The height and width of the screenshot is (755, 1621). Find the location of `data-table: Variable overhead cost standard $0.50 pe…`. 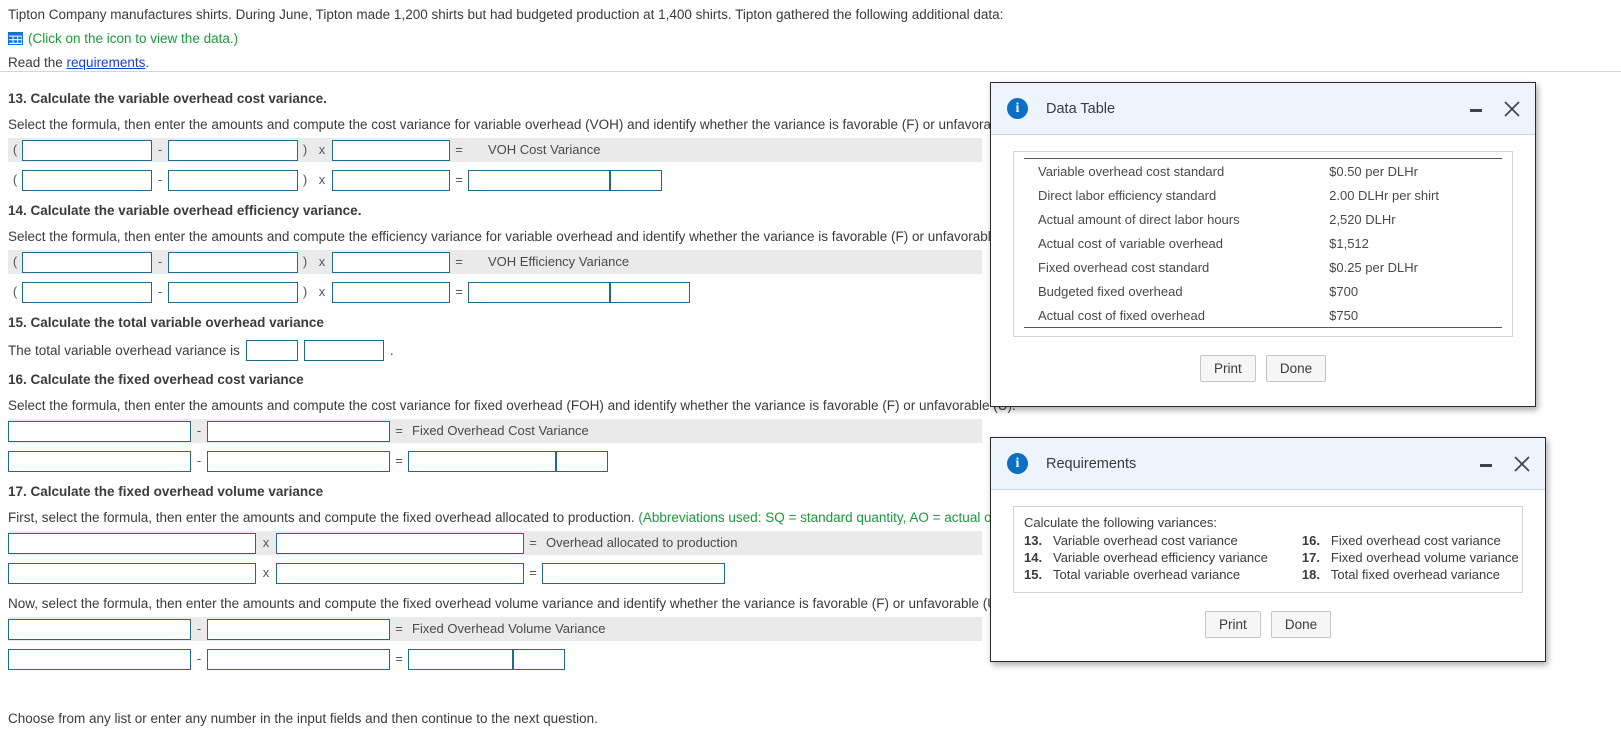

data-table: Variable overhead cost standard $0.50 pe… is located at coordinates (1263, 243).